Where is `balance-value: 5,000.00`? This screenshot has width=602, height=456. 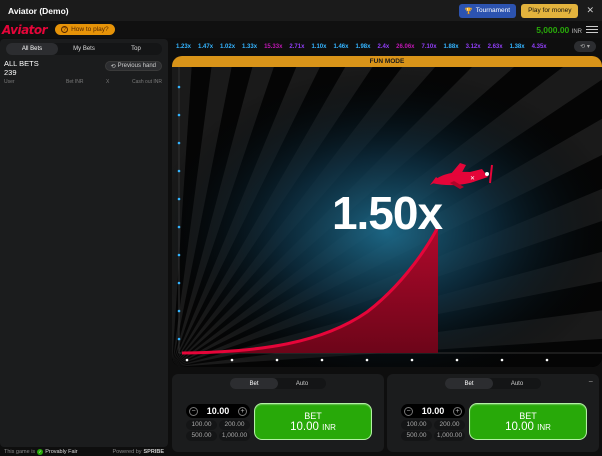 balance-value: 5,000.00 is located at coordinates (553, 29).